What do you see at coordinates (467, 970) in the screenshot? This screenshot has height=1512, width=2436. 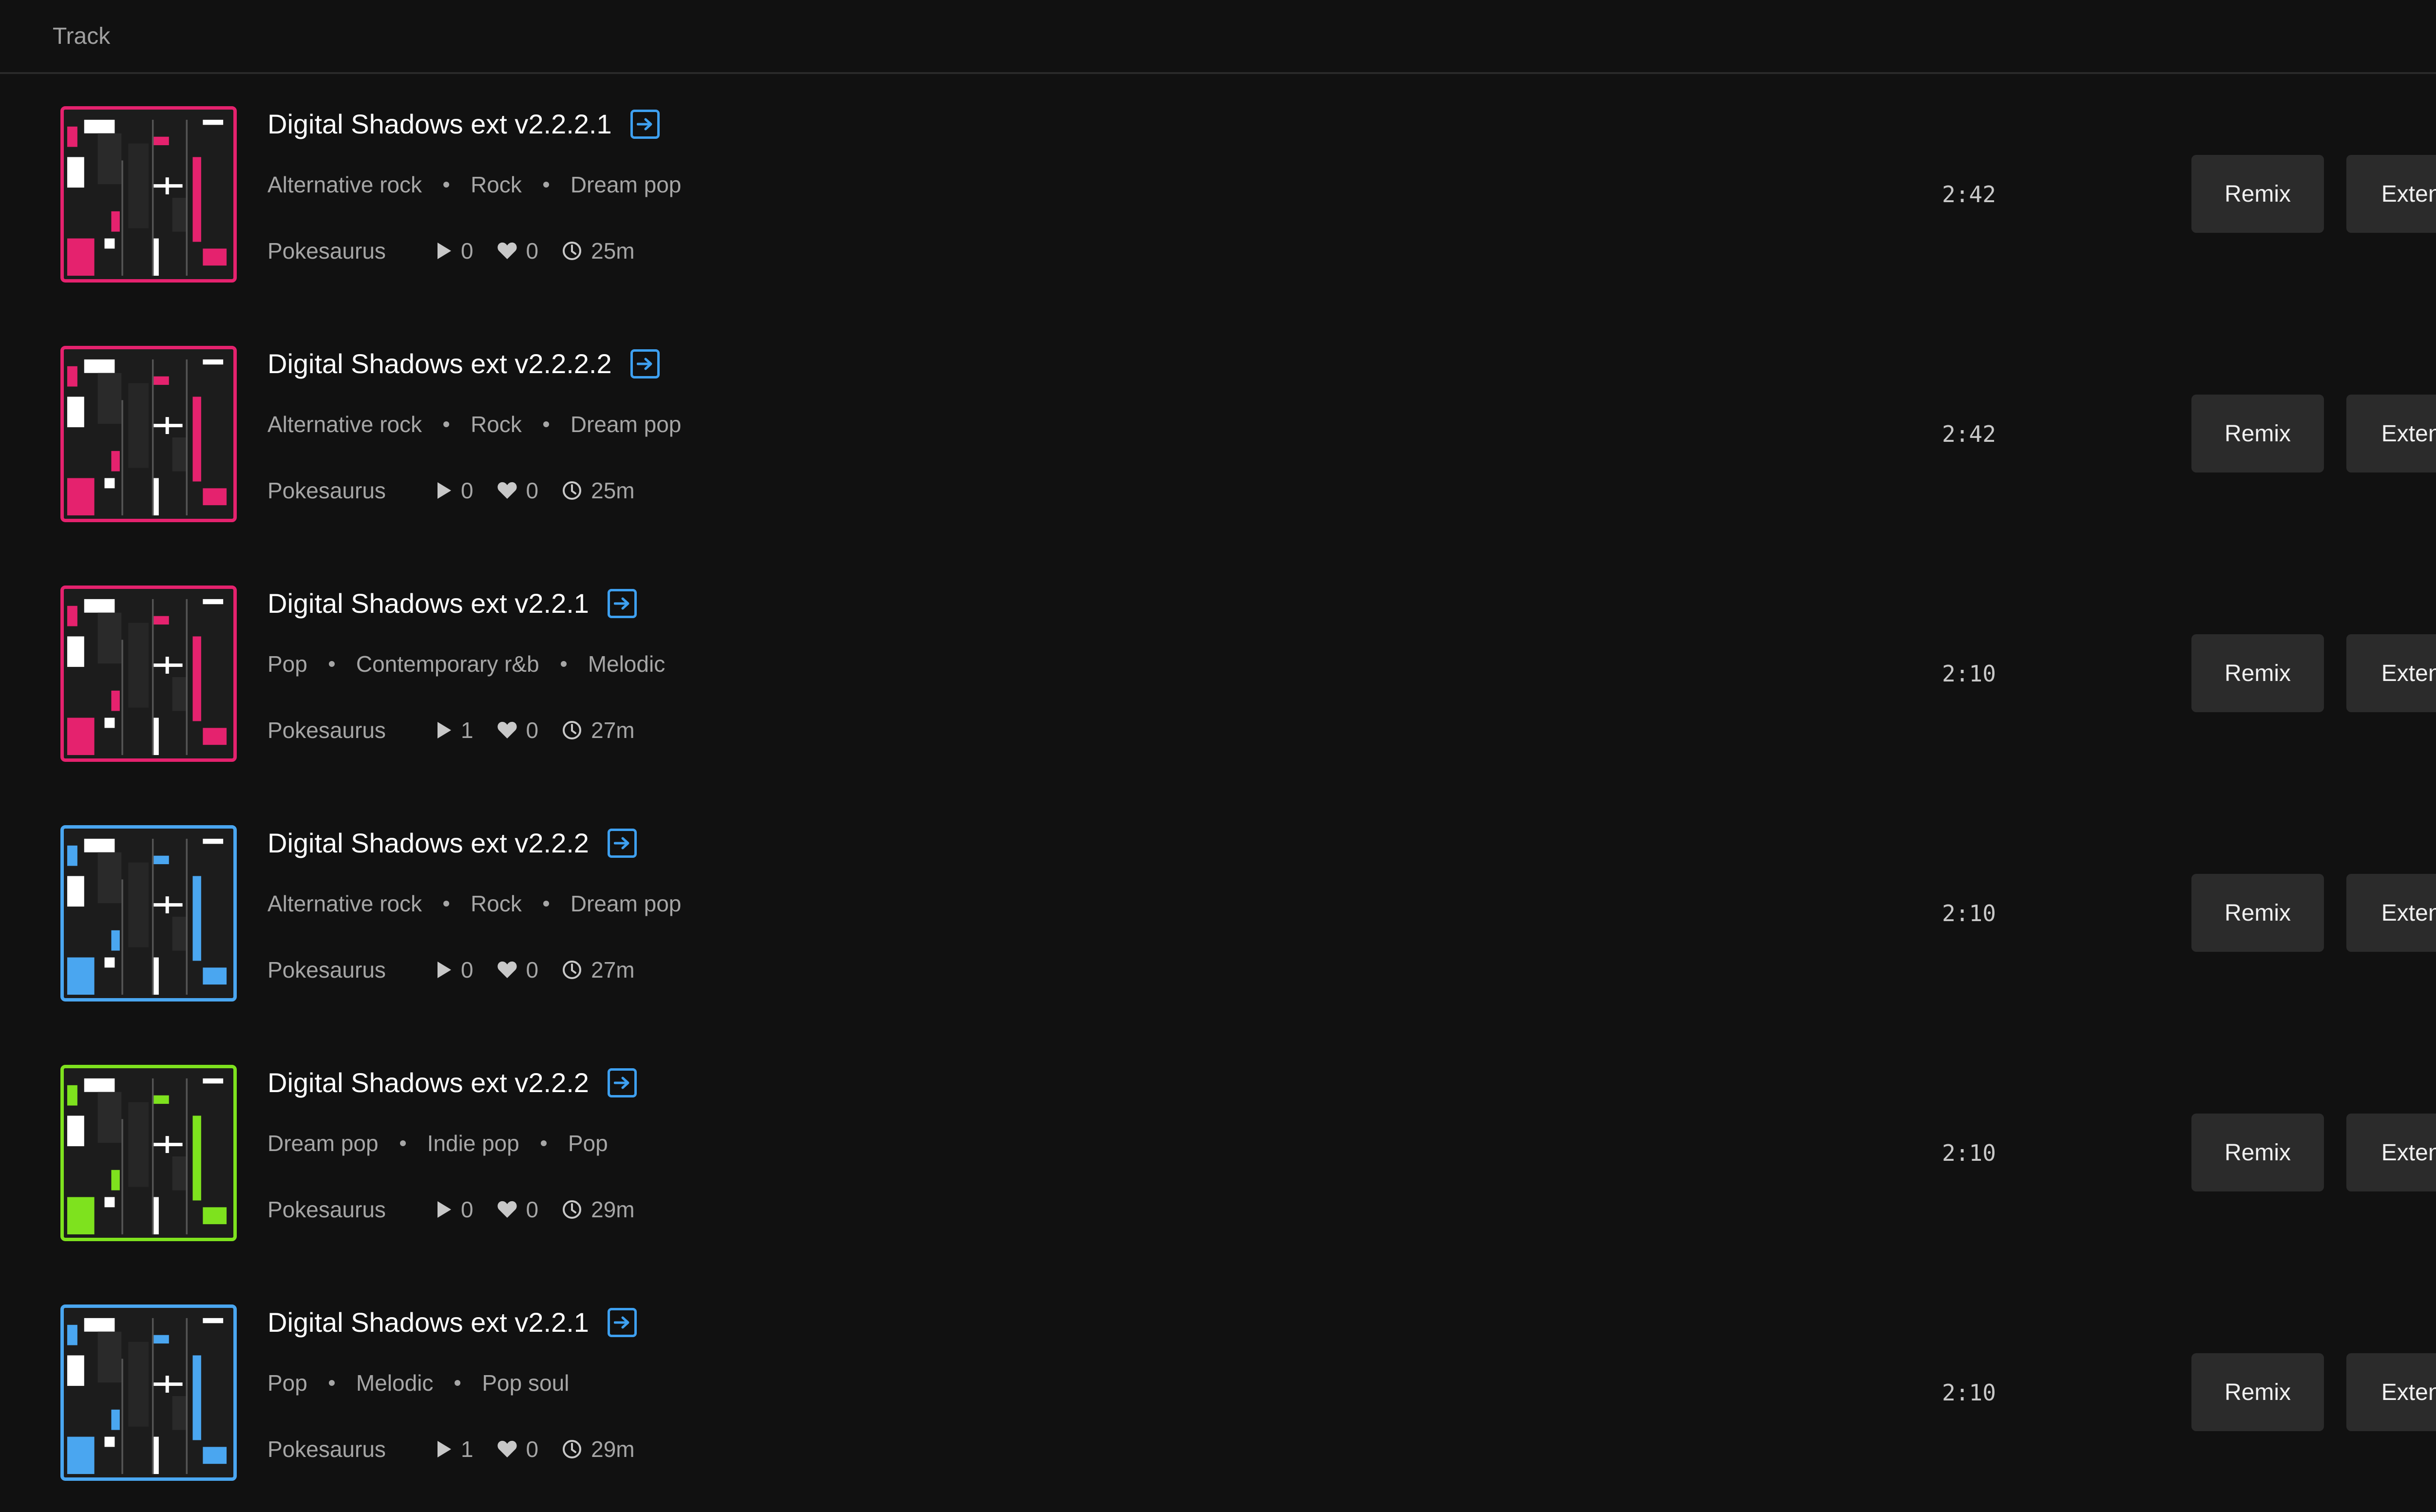 I see `play-count-value: 0` at bounding box center [467, 970].